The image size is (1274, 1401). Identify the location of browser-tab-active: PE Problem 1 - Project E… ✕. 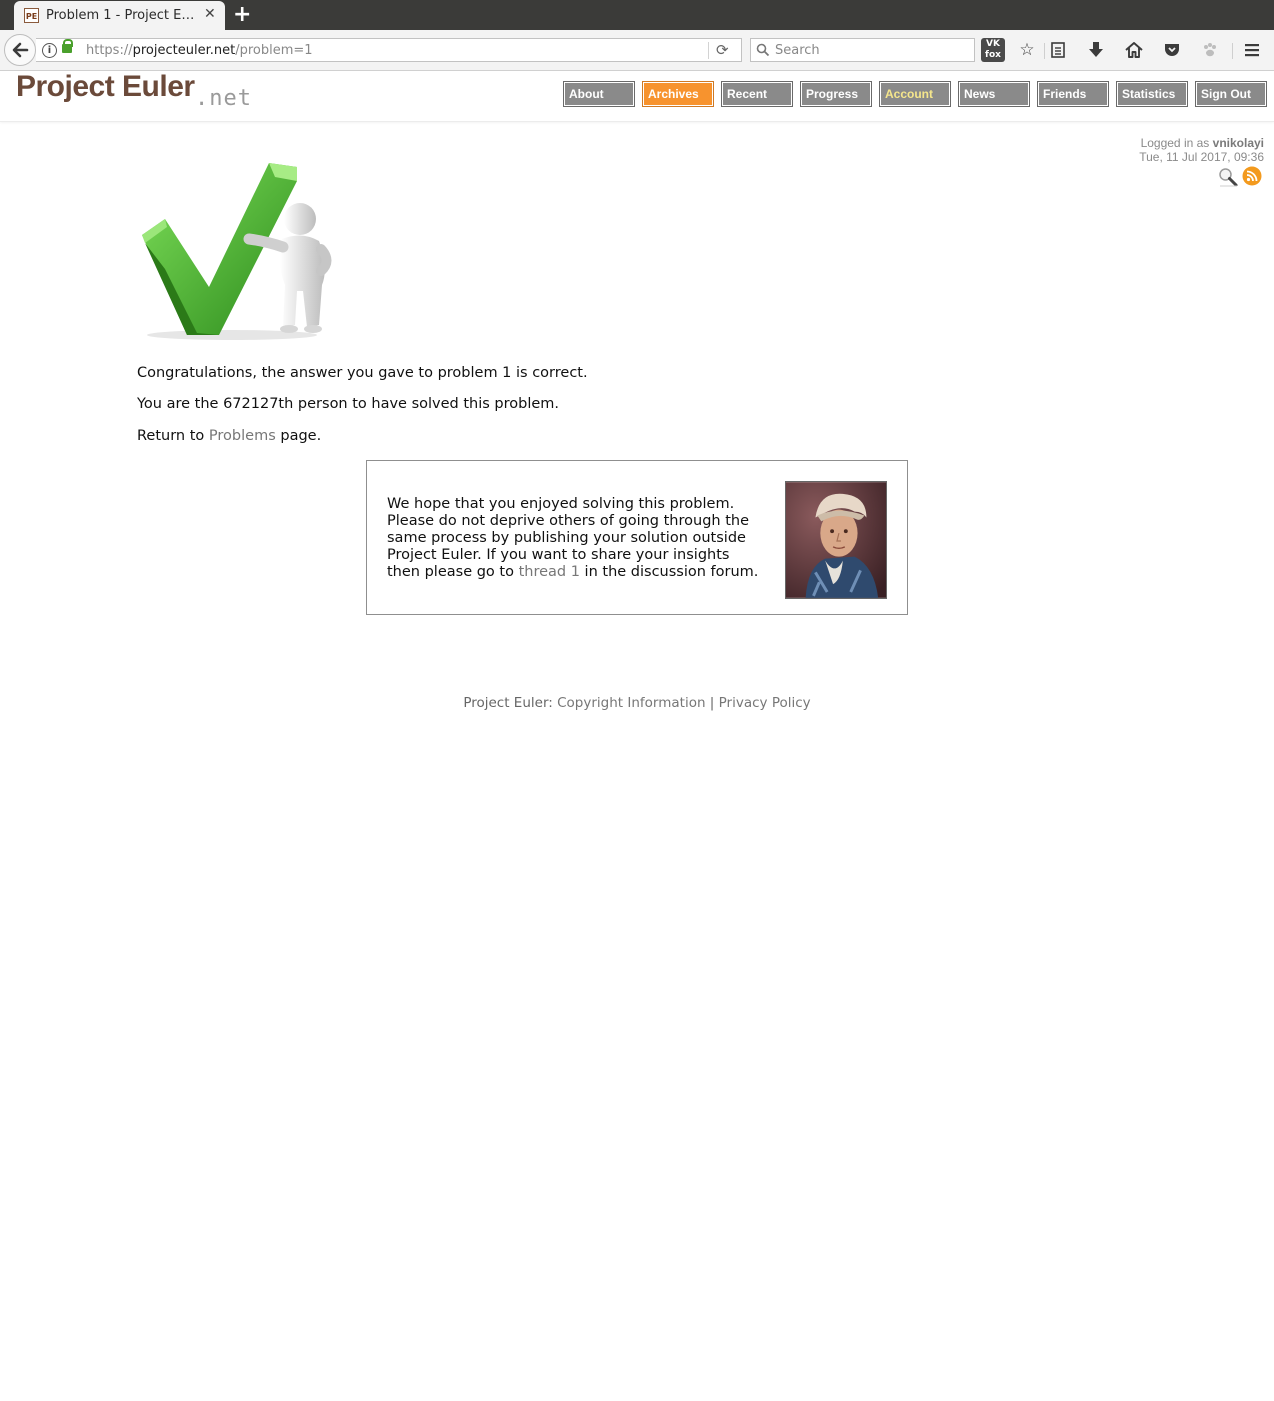
(119, 15).